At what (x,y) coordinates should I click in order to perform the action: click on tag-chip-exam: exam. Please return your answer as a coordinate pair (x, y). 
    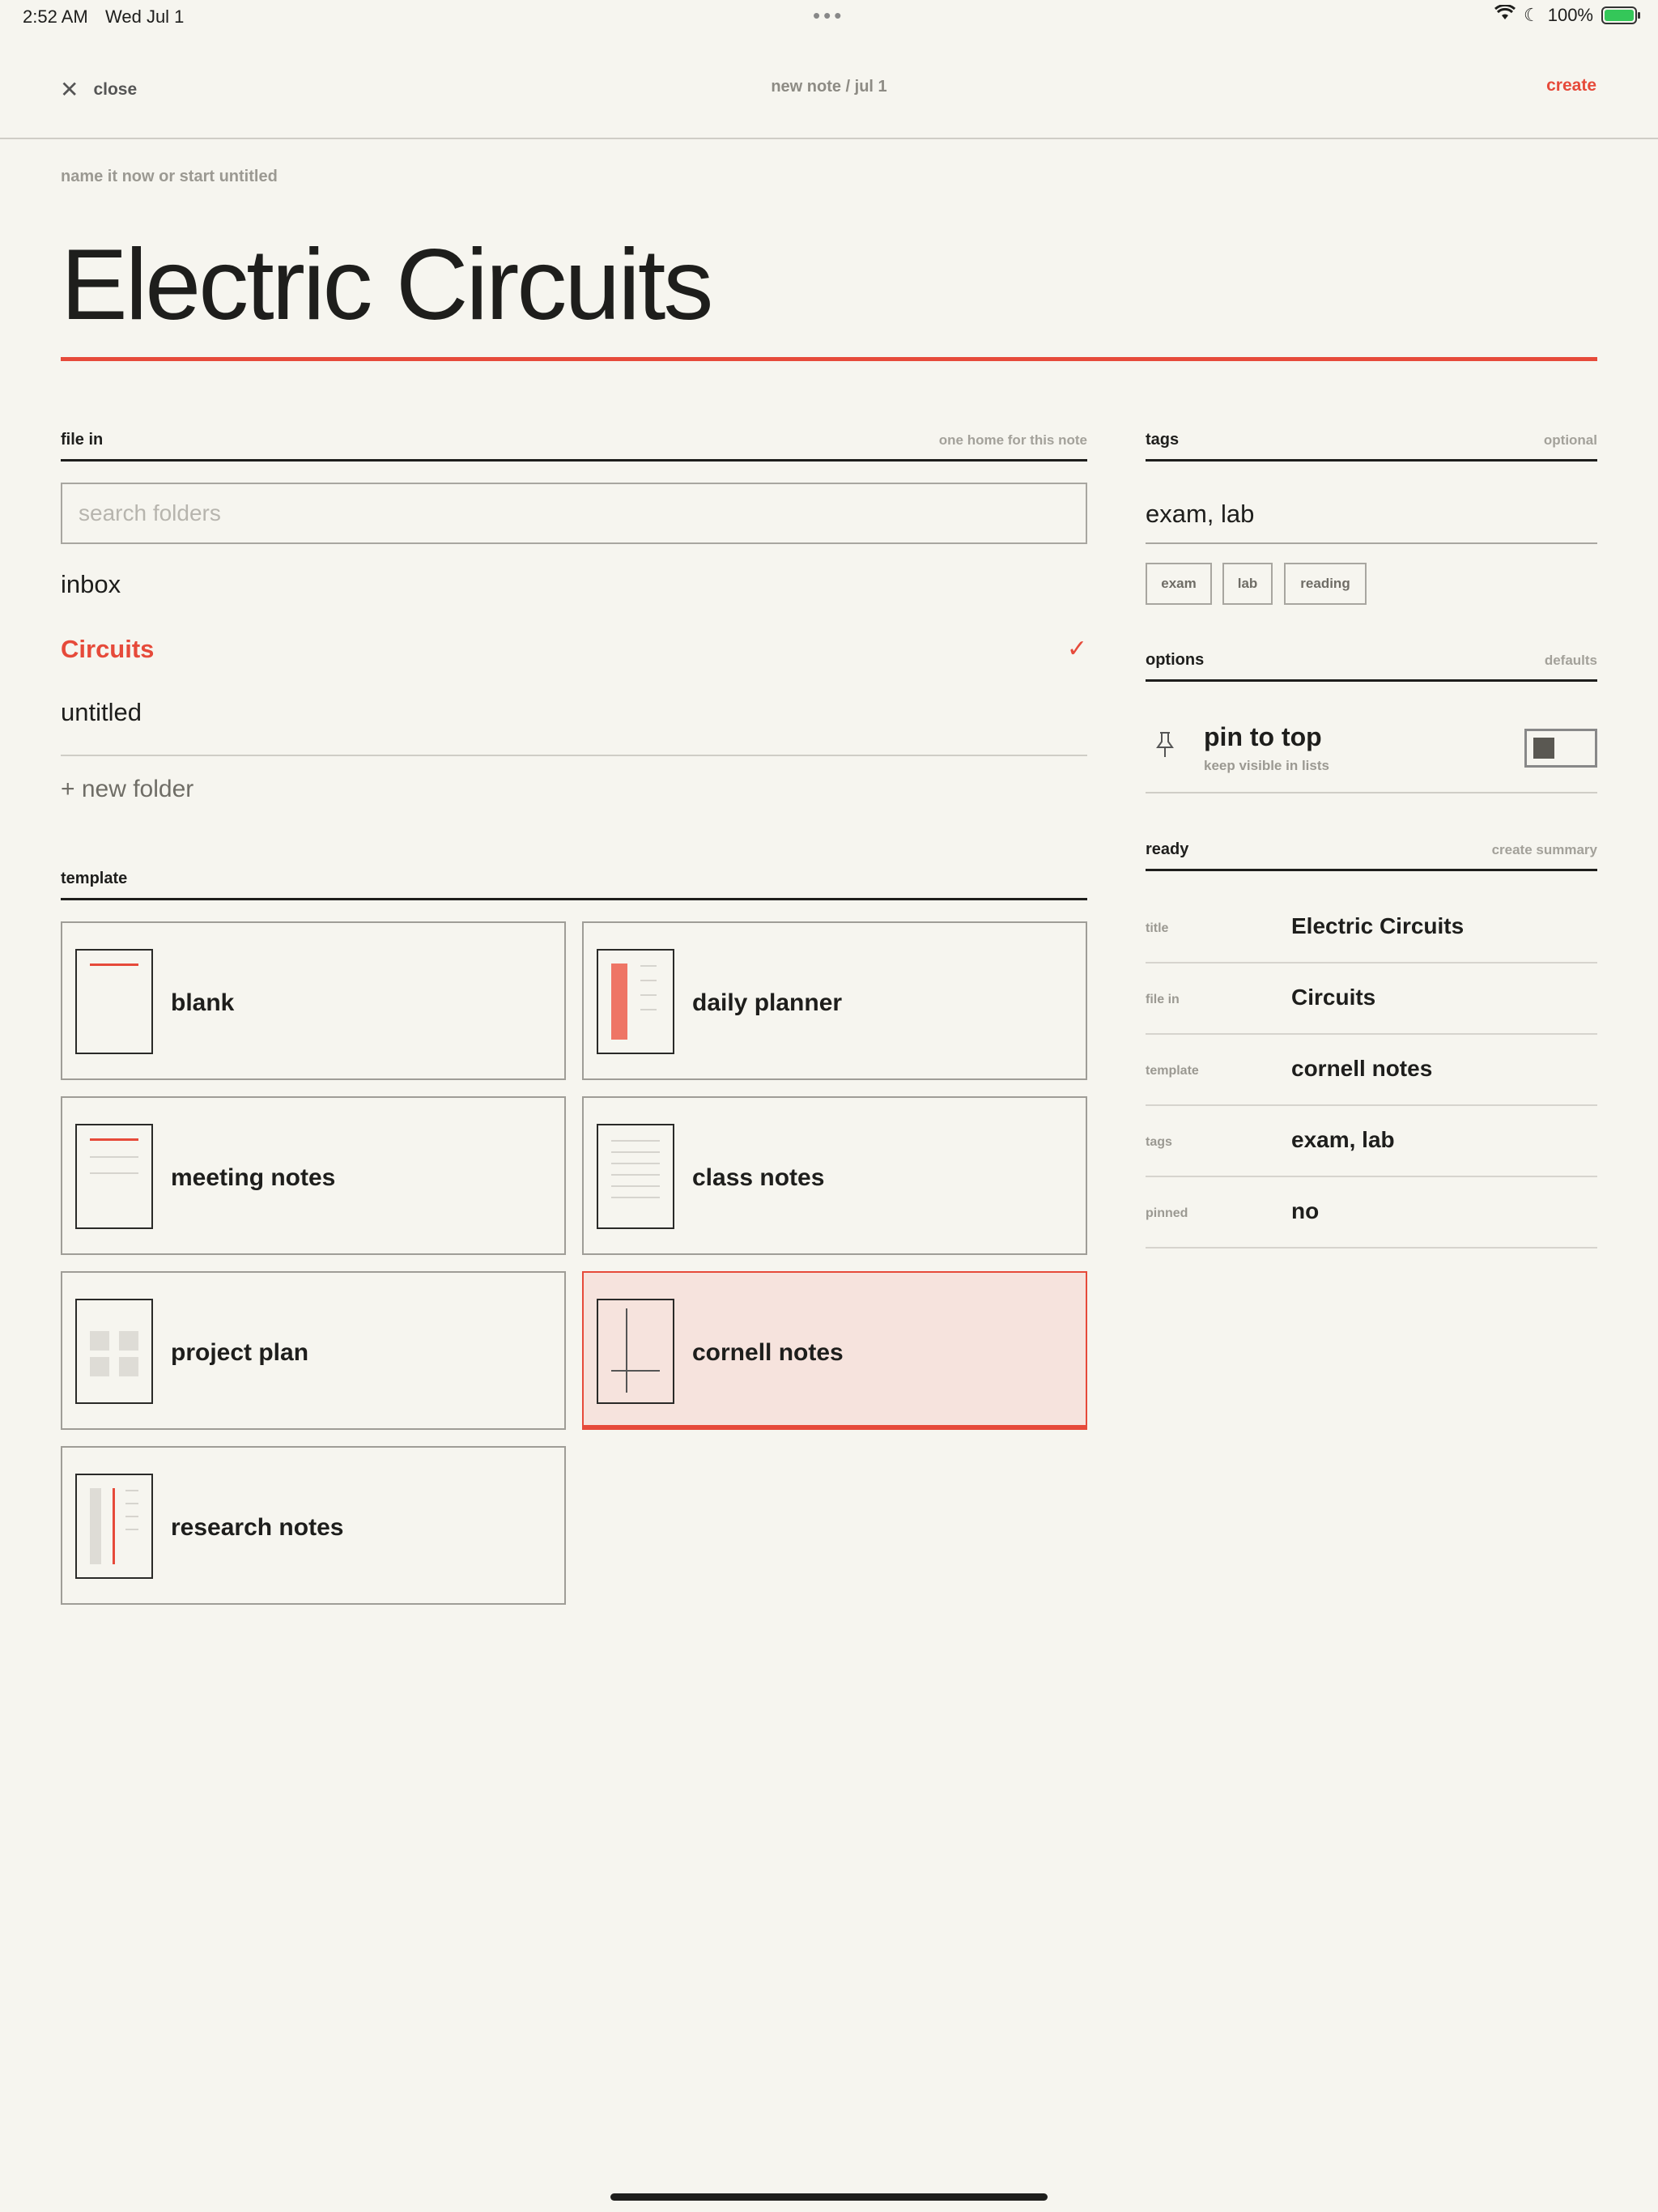
    Looking at the image, I should click on (1179, 584).